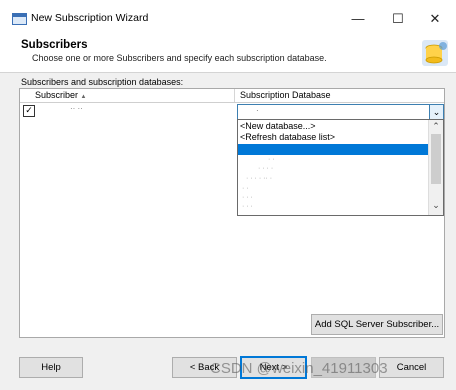 The image size is (456, 390). I want to click on dropdown-option-selected, so click(333, 149).